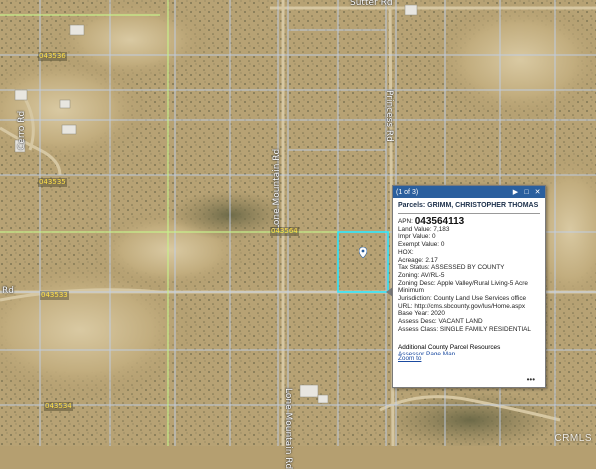  Describe the element at coordinates (531, 379) in the screenshot. I see `more-options-button: •••` at that location.